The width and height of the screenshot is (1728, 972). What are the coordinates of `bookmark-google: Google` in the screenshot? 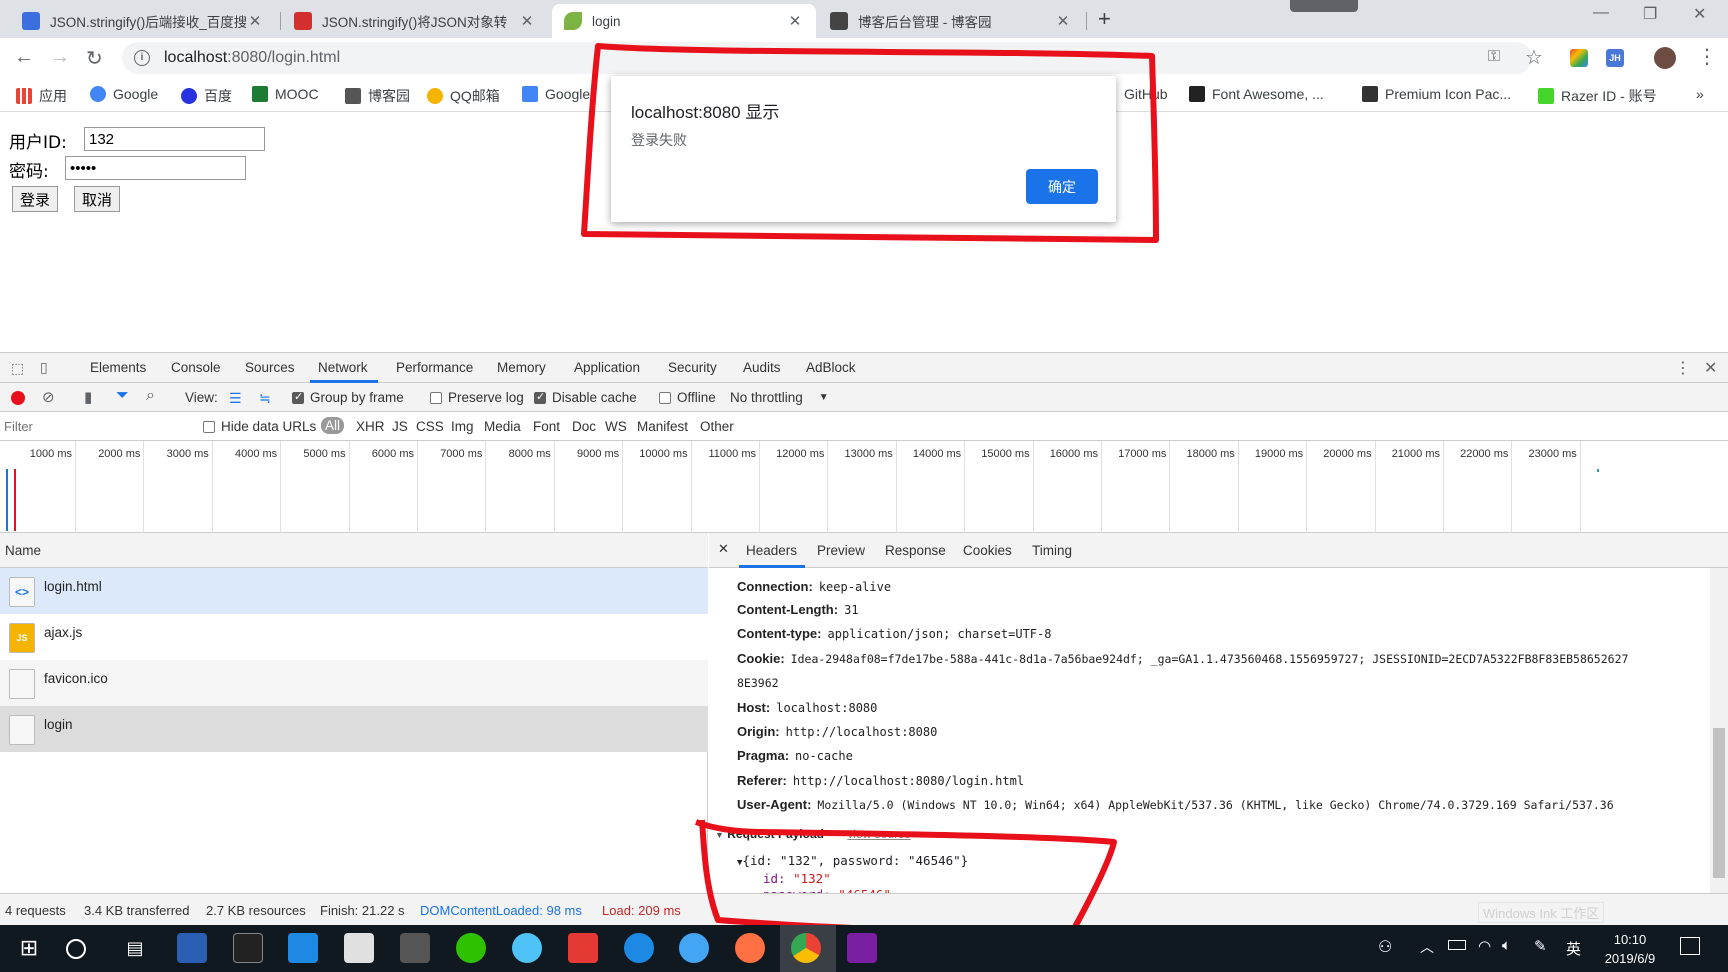 It's located at (124, 94).